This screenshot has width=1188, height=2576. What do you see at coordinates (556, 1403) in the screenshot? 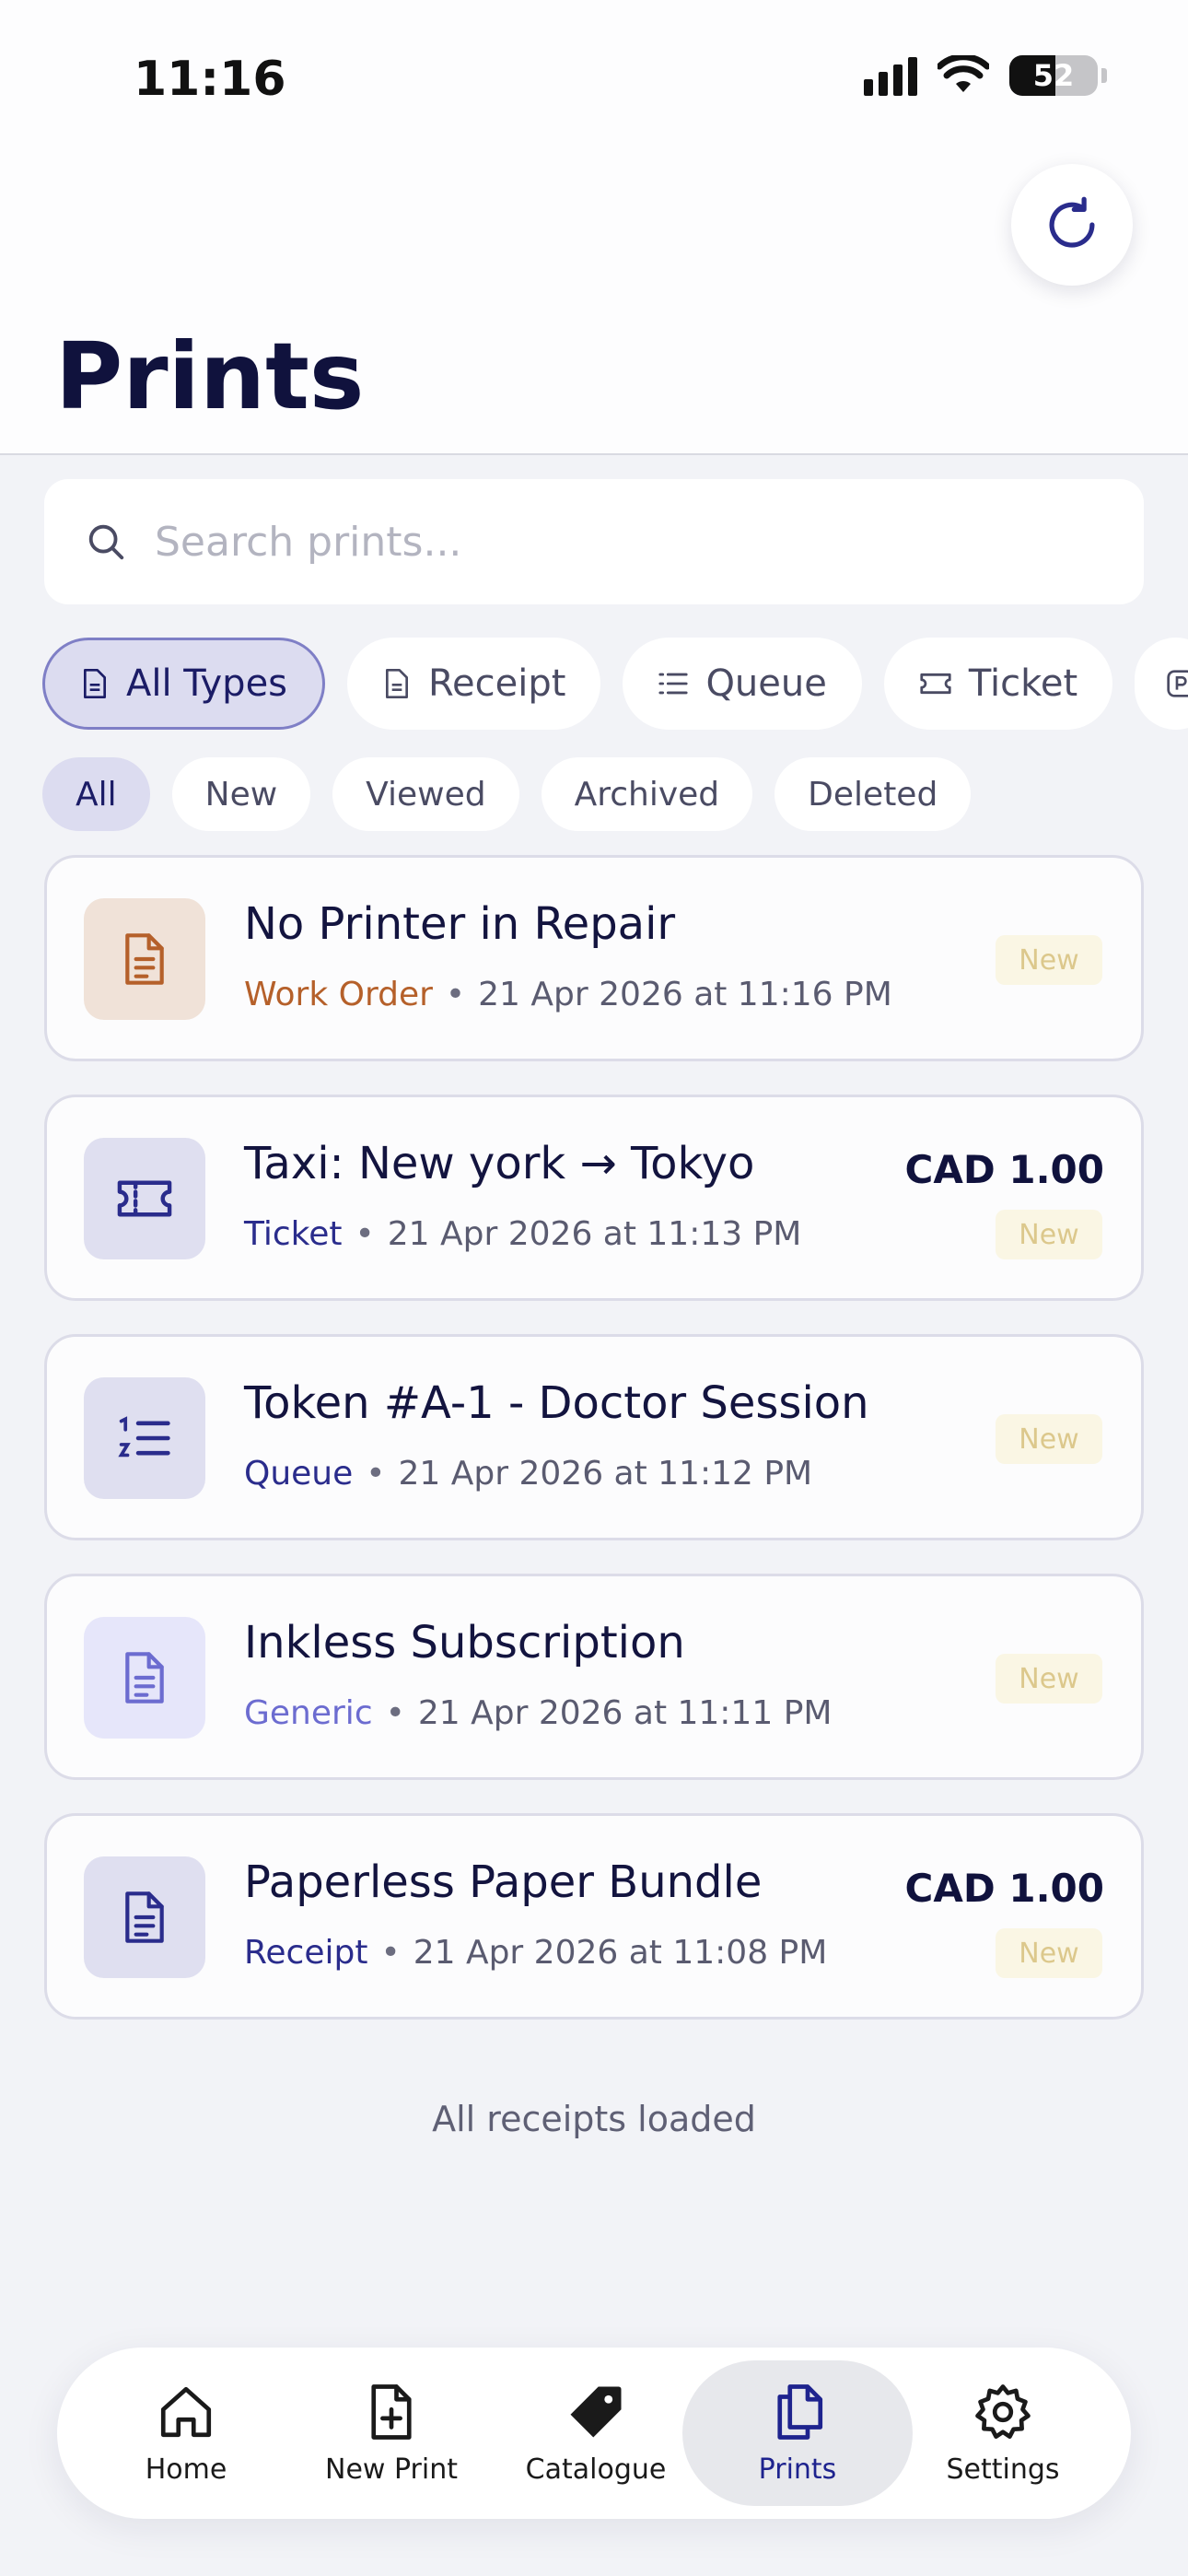
I see `print-title: Token #A-1 - Doctor Session` at bounding box center [556, 1403].